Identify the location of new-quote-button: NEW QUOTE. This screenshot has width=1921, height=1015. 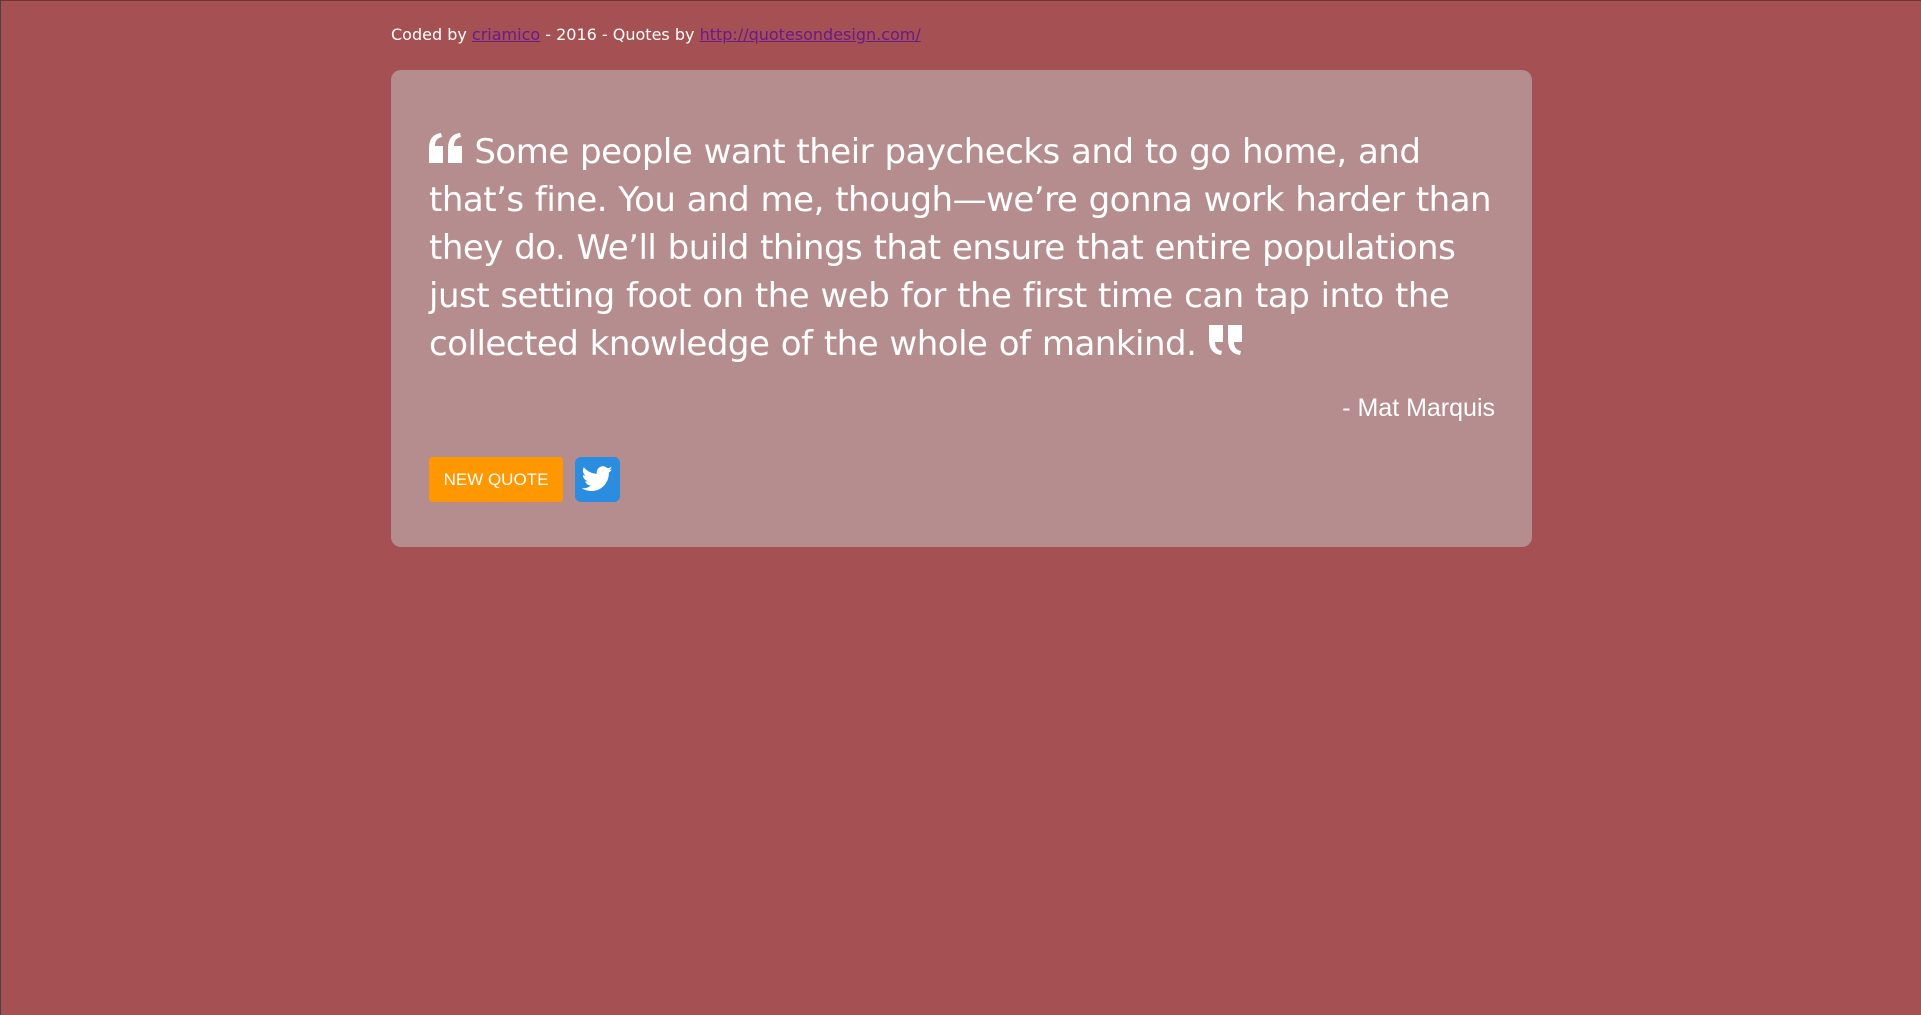
(496, 479).